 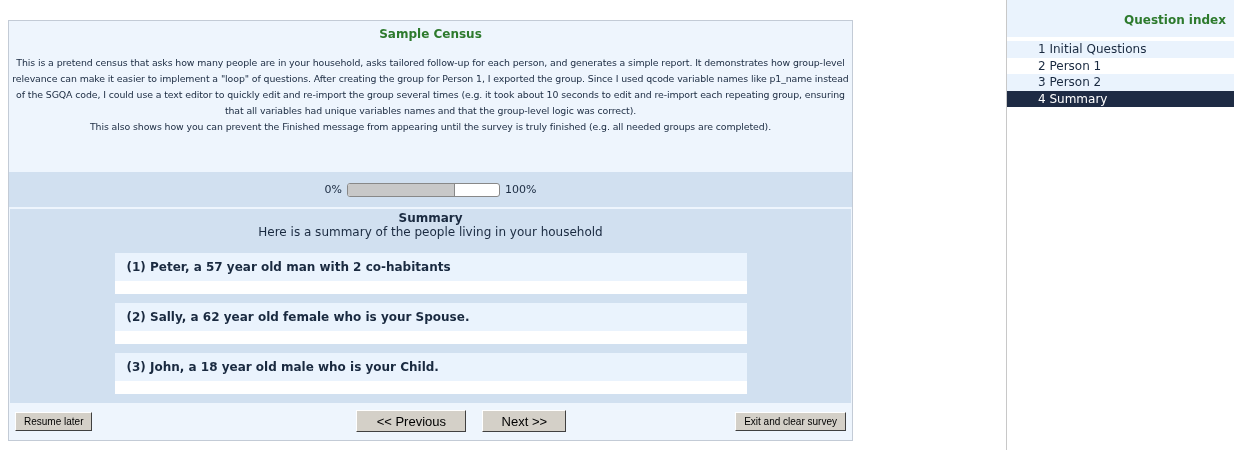 What do you see at coordinates (333, 189) in the screenshot?
I see `progress-start-label: 0%` at bounding box center [333, 189].